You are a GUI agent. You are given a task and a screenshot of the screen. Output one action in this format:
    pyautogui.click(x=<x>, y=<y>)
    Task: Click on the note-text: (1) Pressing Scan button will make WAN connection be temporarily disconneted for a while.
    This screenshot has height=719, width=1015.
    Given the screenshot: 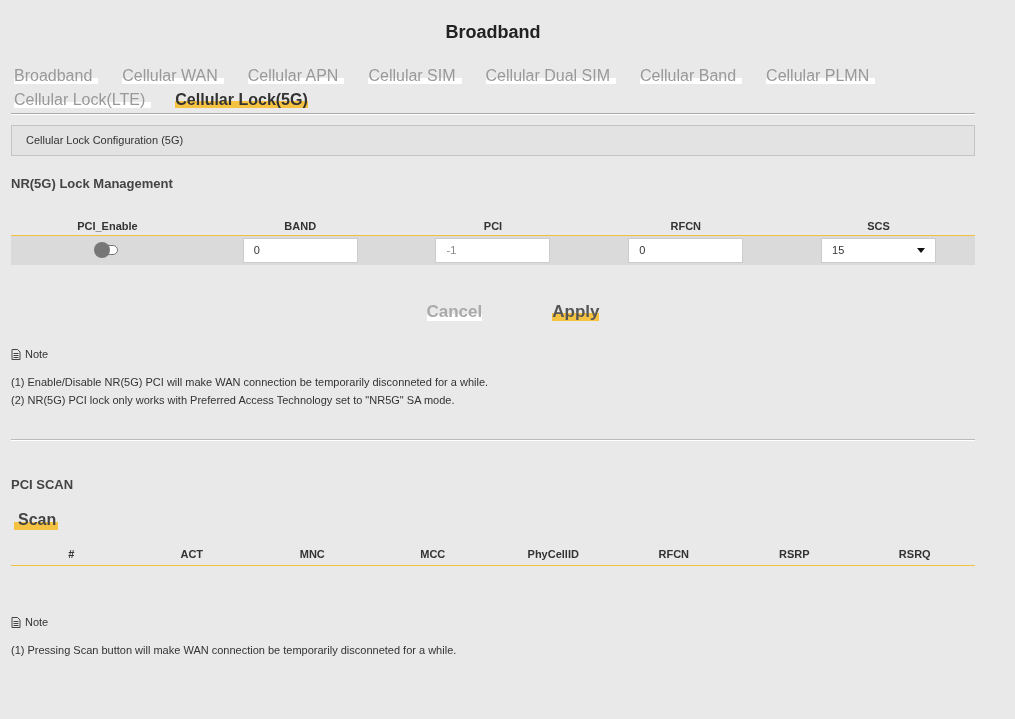 What is the action you would take?
    pyautogui.click(x=234, y=650)
    